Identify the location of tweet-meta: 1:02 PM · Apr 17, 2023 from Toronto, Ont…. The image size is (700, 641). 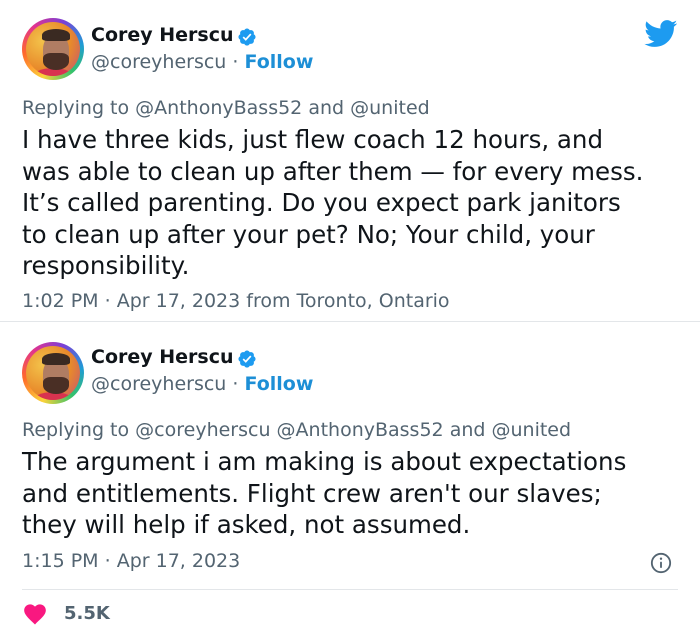
(236, 301).